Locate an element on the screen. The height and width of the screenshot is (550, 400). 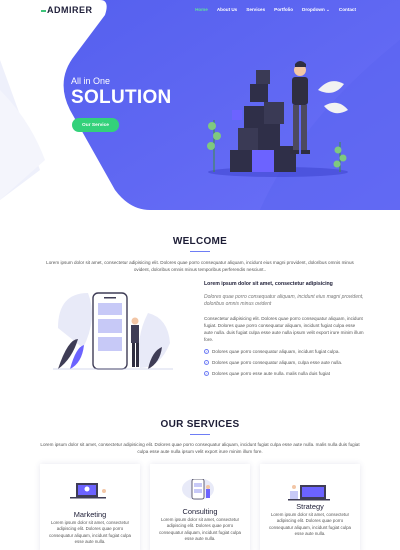
nav-item-home: Home is located at coordinates (201, 10).